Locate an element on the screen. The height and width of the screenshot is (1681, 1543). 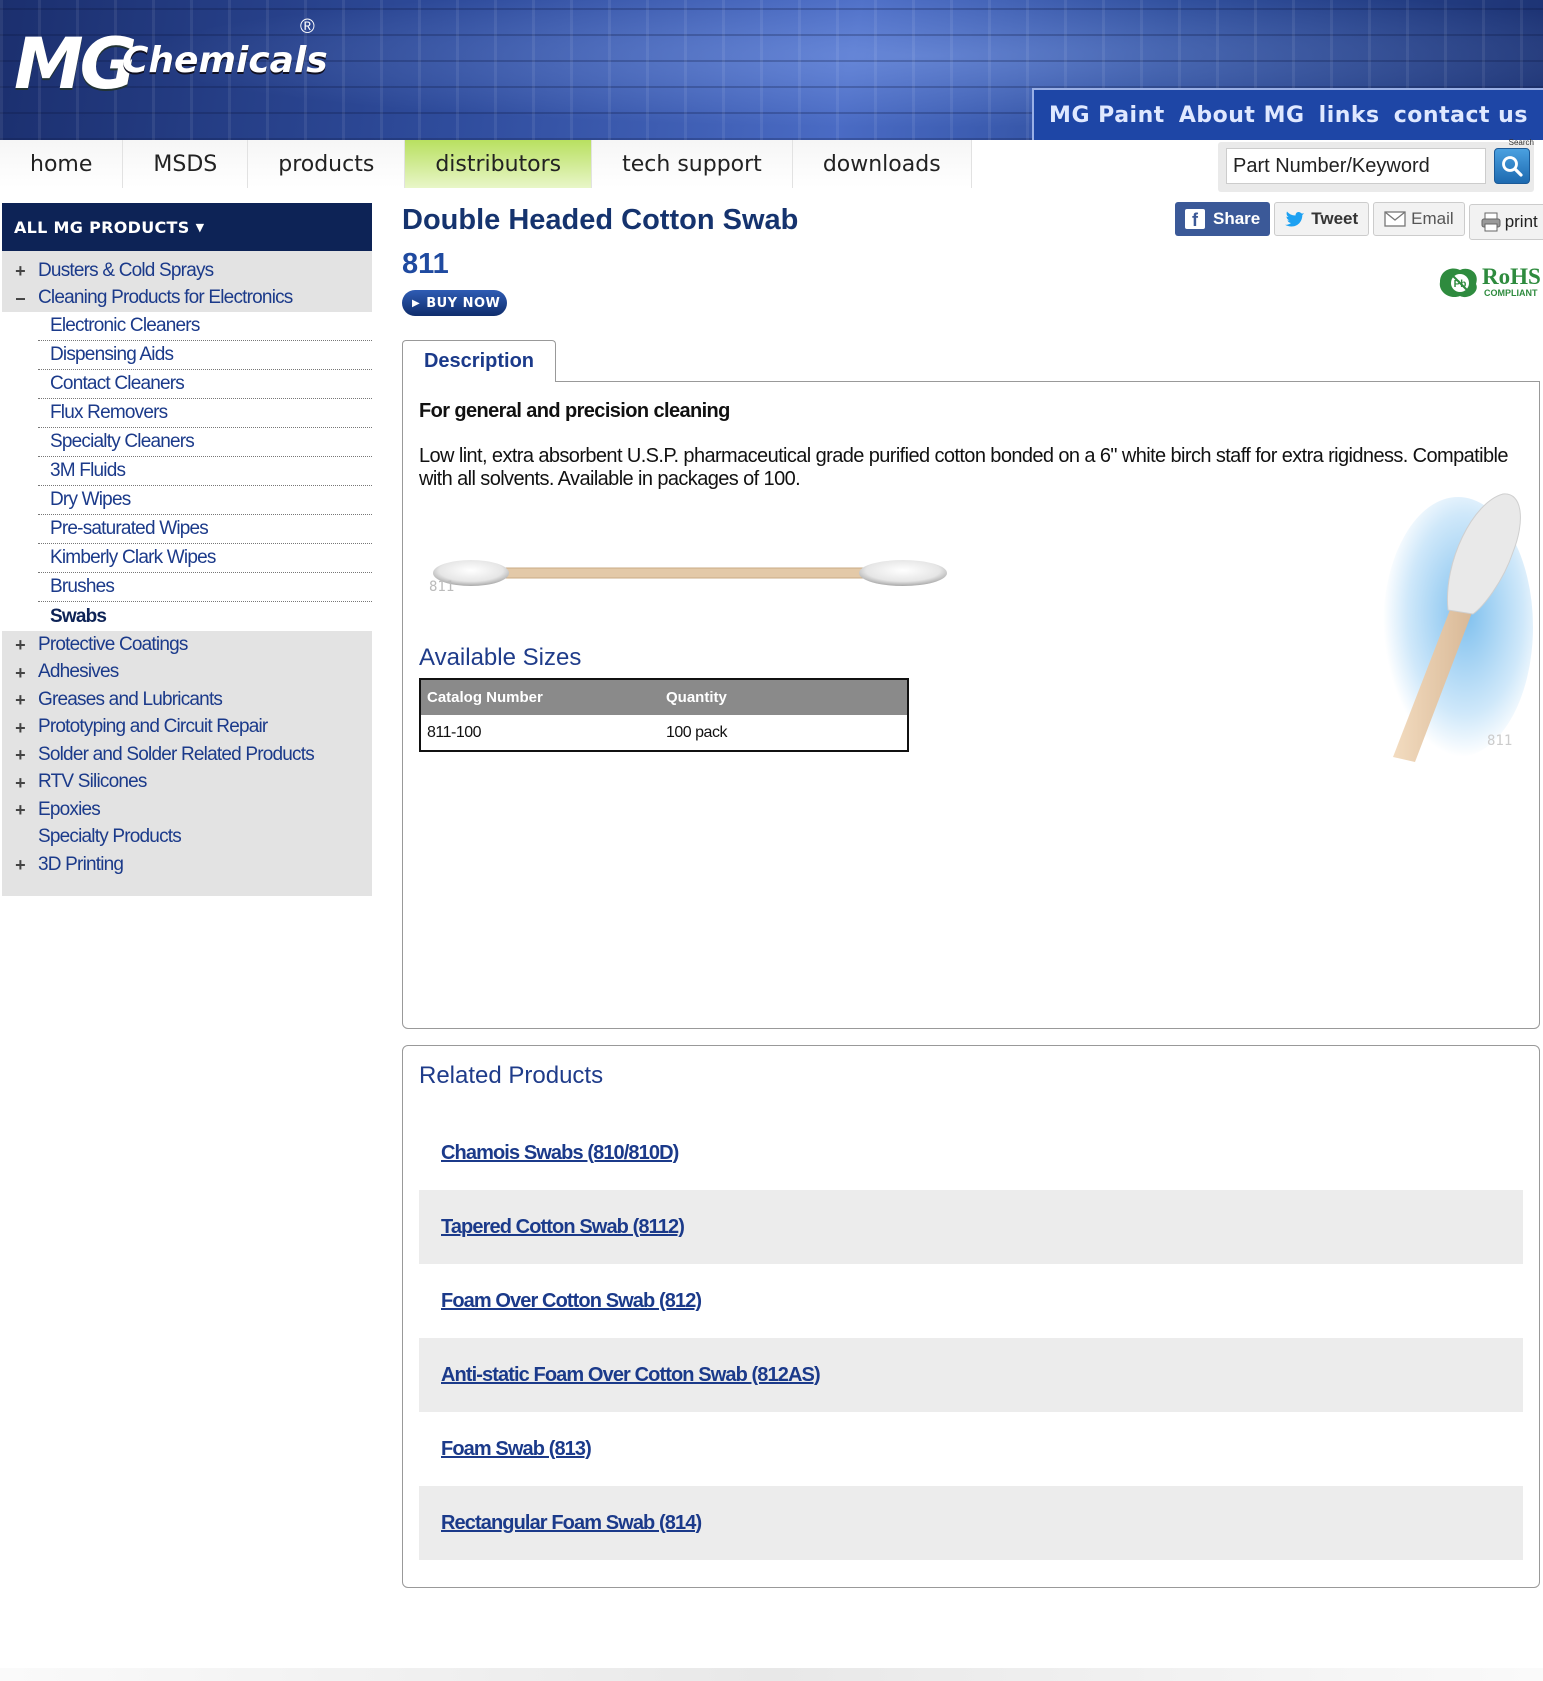
tab-description: Description is located at coordinates (479, 361).